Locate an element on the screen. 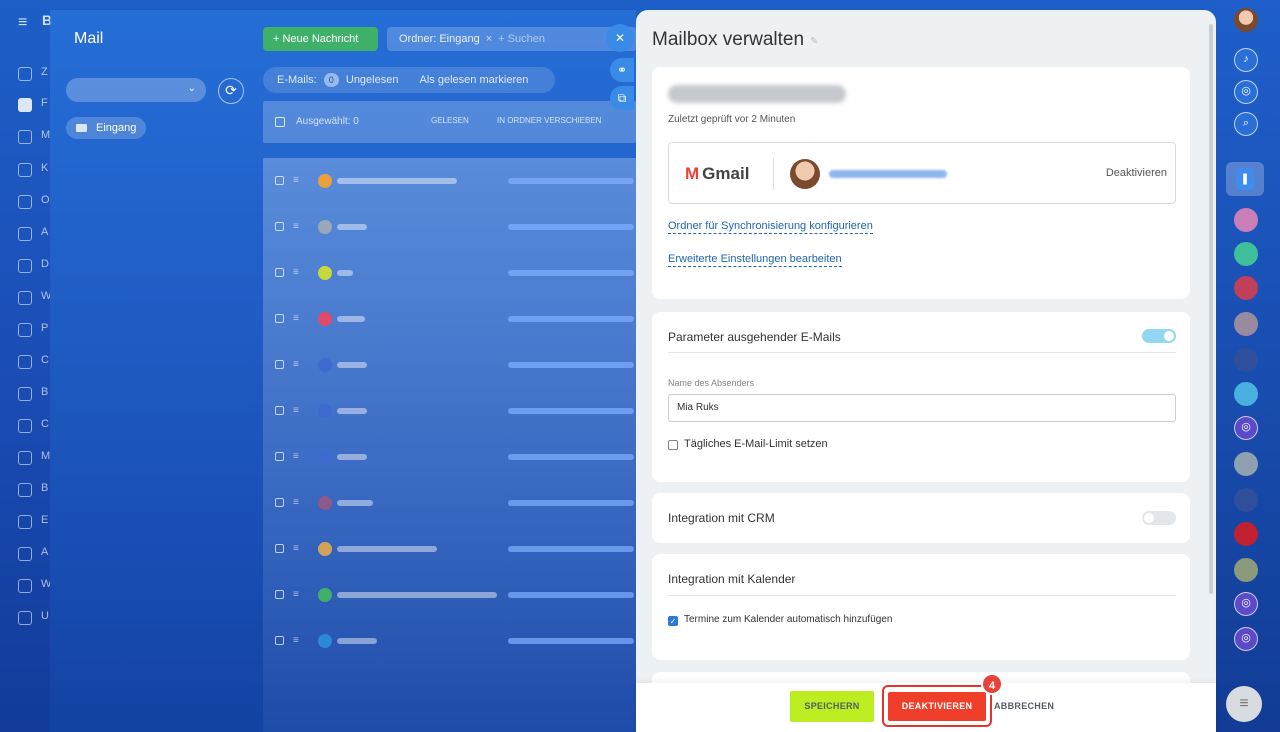 The height and width of the screenshot is (732, 1280). subject-blur is located at coordinates (571, 227).